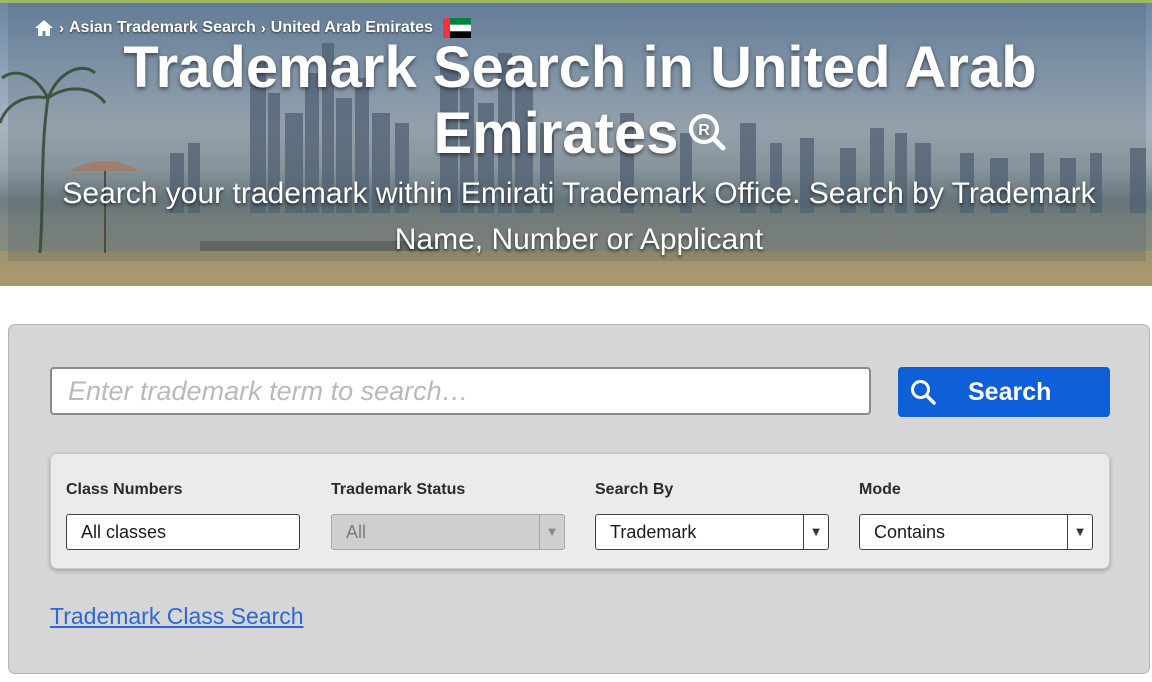 The height and width of the screenshot is (682, 1152). What do you see at coordinates (910, 532) in the screenshot?
I see `mode-value: Contains` at bounding box center [910, 532].